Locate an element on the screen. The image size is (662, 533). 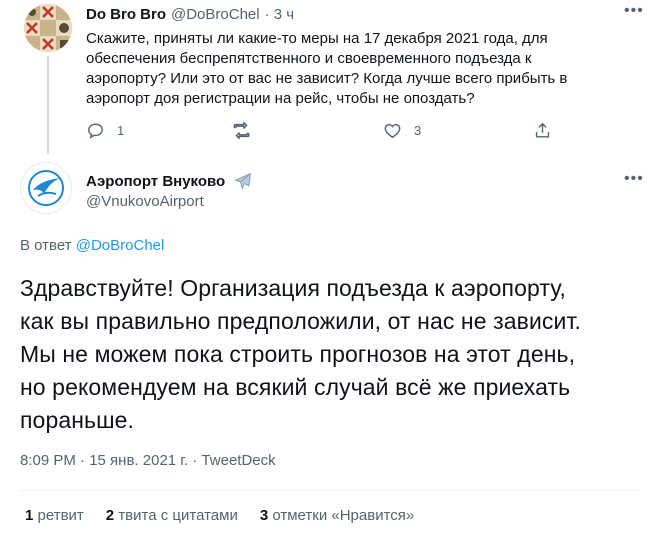
reply-prefix: В ответ is located at coordinates (46, 245).